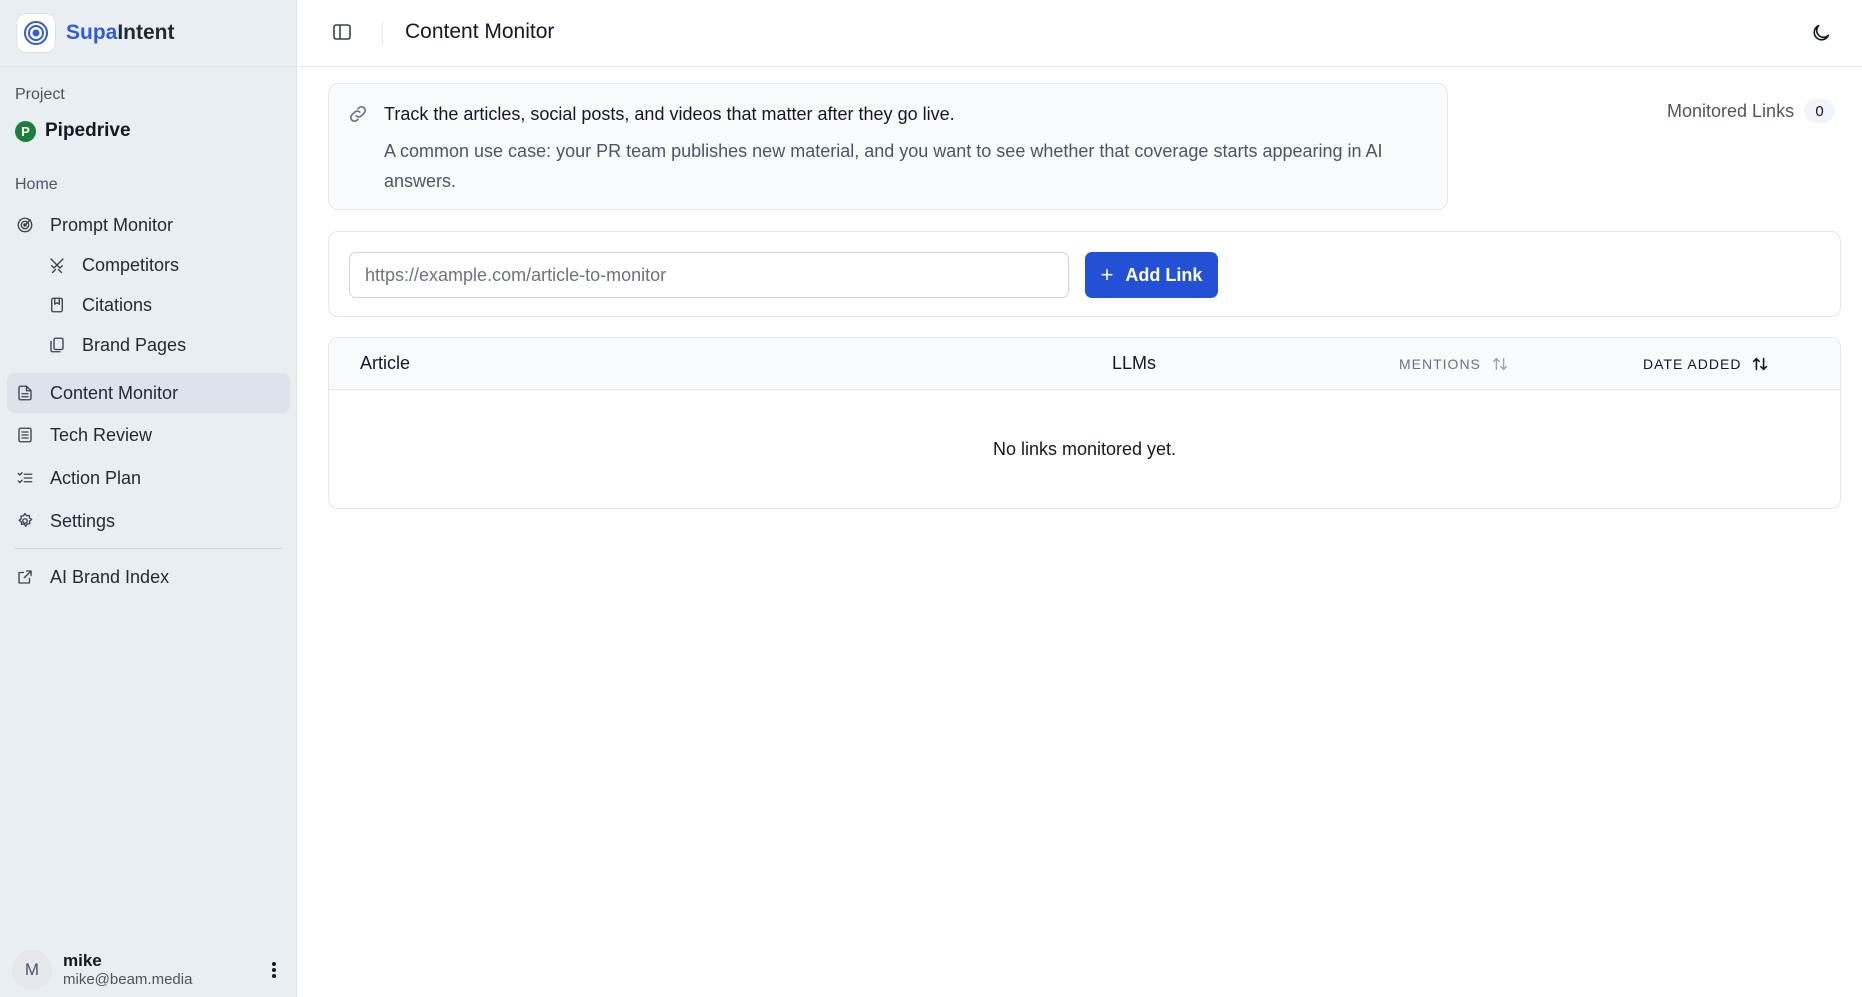 This screenshot has width=1862, height=997. What do you see at coordinates (1084, 449) in the screenshot?
I see `empty-state-message: No links monitored yet.` at bounding box center [1084, 449].